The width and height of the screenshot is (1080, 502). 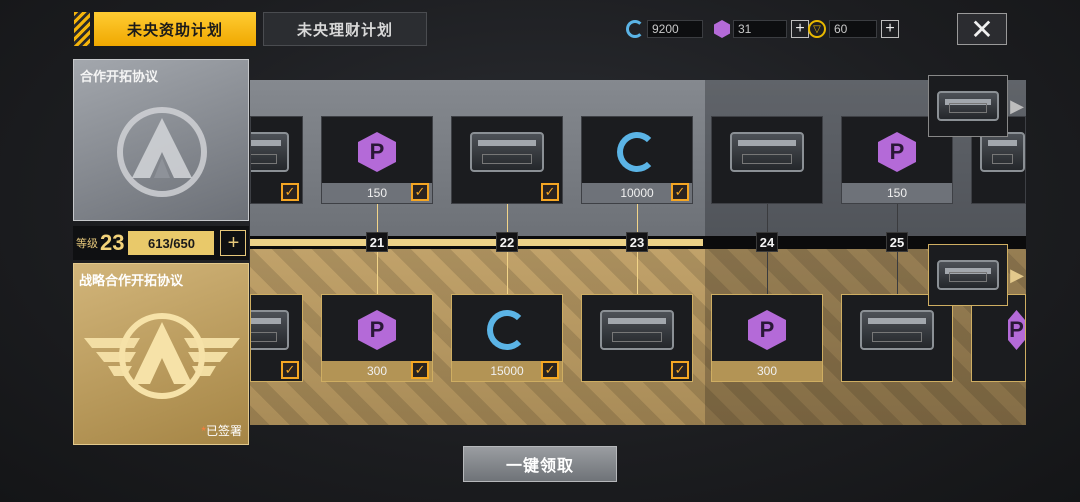 I want to click on premium-reward-card: P 300, so click(x=767, y=338).